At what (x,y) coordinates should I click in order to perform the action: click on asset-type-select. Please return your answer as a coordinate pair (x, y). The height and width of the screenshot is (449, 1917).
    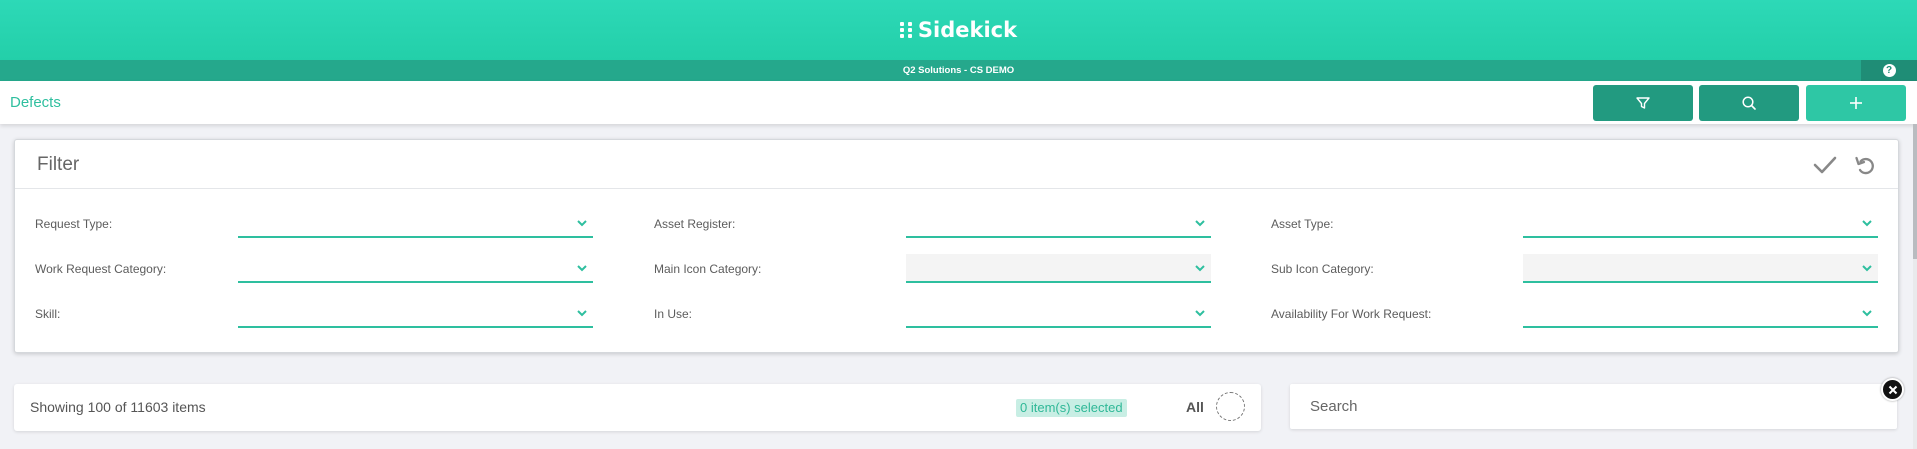
    Looking at the image, I should click on (1700, 223).